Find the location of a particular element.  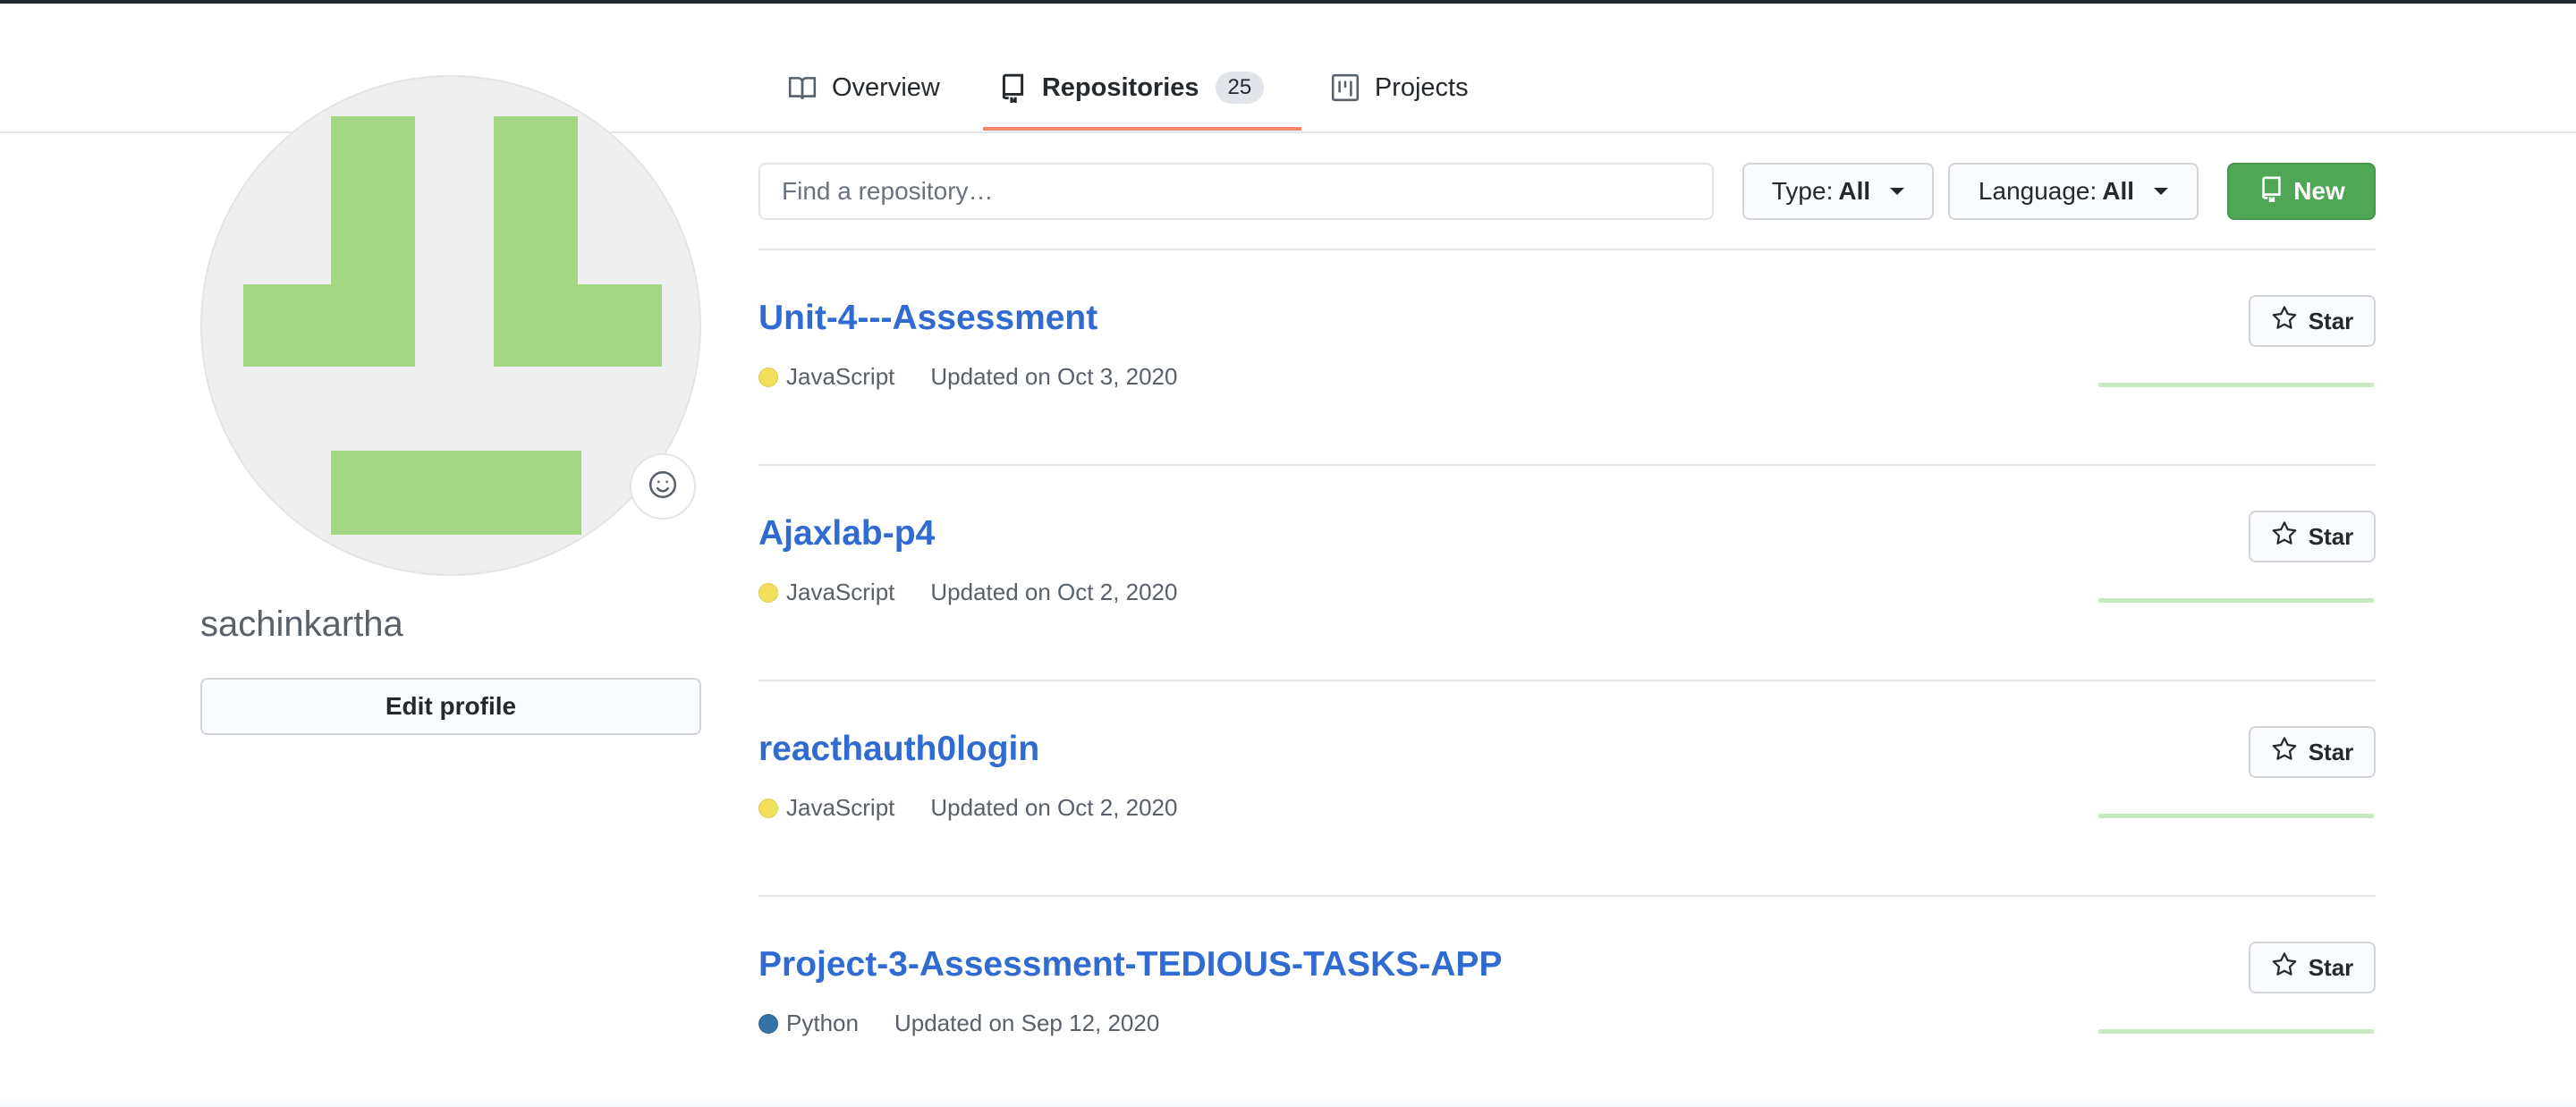

repo-meta: JavaScript Updated on Oct 3, 2020 is located at coordinates (967, 377).